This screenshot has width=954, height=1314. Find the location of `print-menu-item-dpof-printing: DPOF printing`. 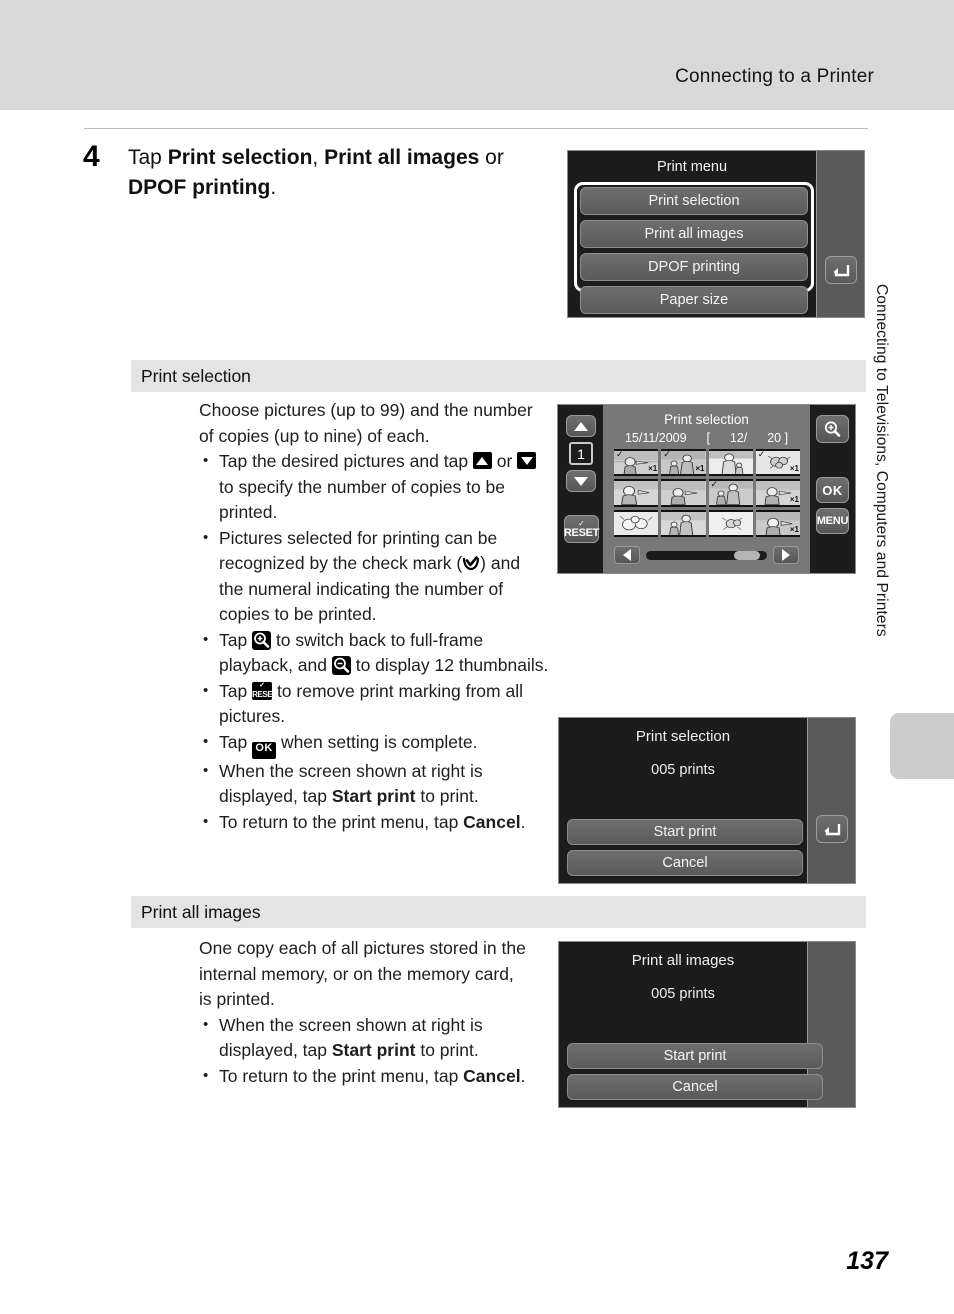

print-menu-item-dpof-printing: DPOF printing is located at coordinates (694, 267).